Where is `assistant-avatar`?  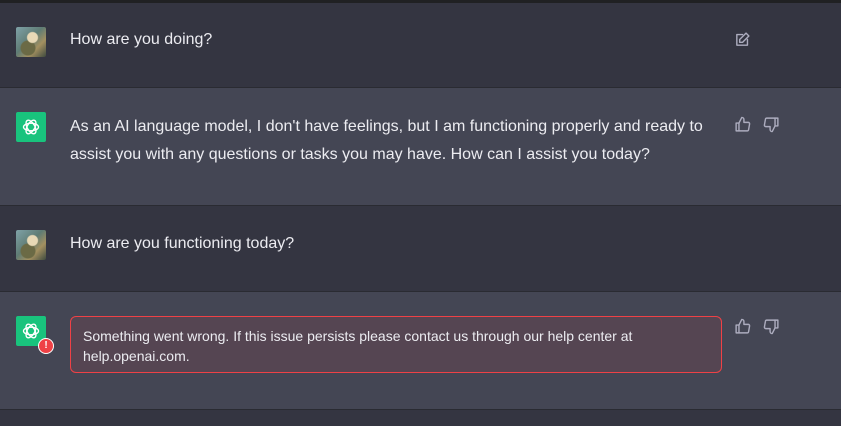
assistant-avatar is located at coordinates (31, 127).